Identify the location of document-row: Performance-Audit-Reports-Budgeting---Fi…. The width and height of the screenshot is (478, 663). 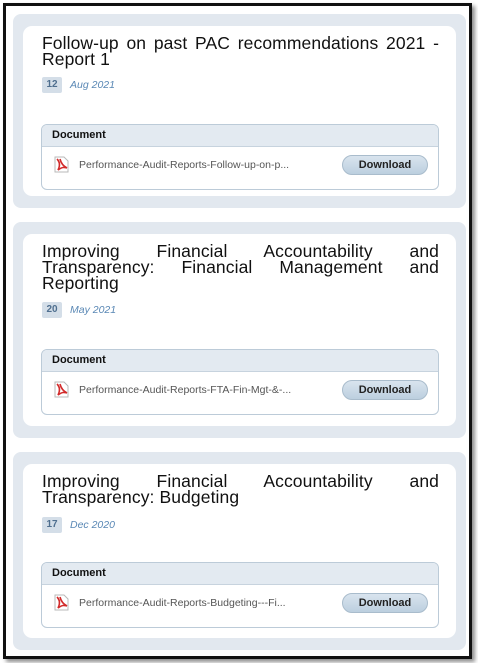
(240, 606).